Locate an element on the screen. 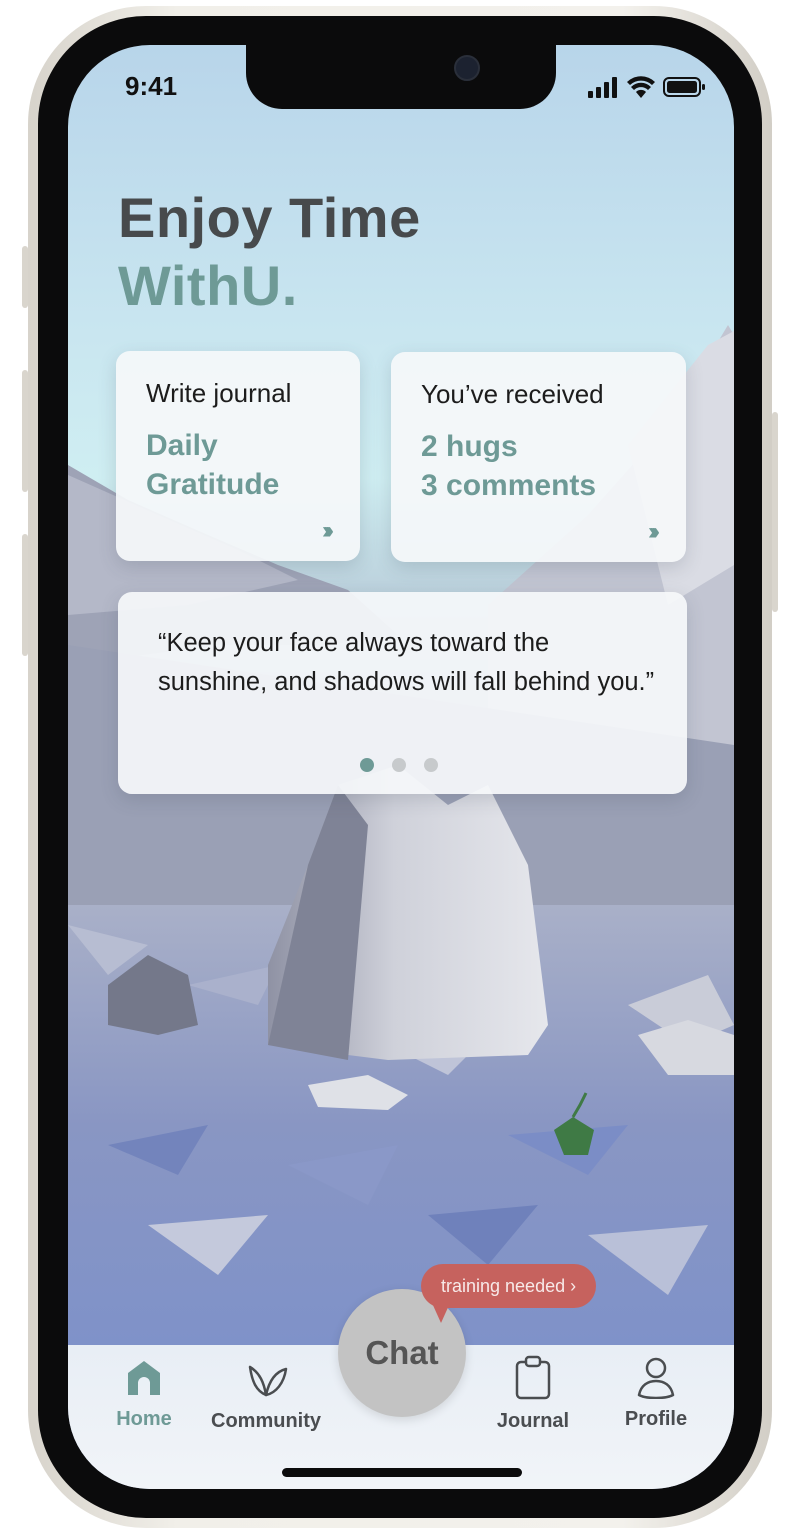  received-comments: 3 comments is located at coordinates (509, 485).